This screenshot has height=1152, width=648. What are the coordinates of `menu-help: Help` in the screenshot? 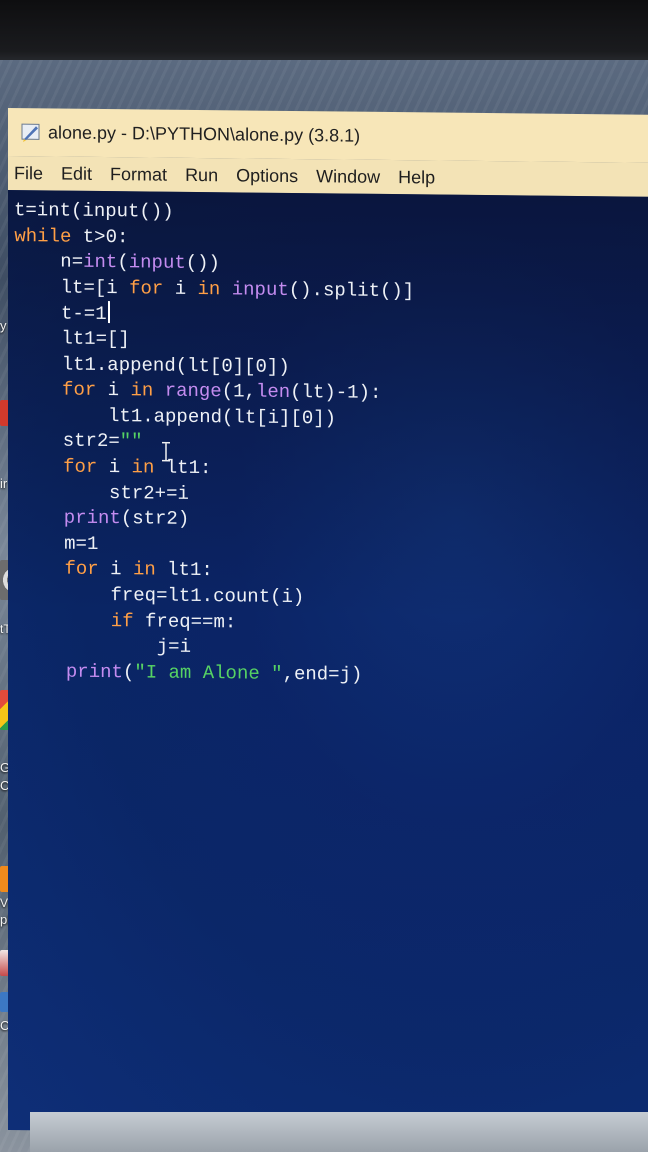 It's located at (416, 177).